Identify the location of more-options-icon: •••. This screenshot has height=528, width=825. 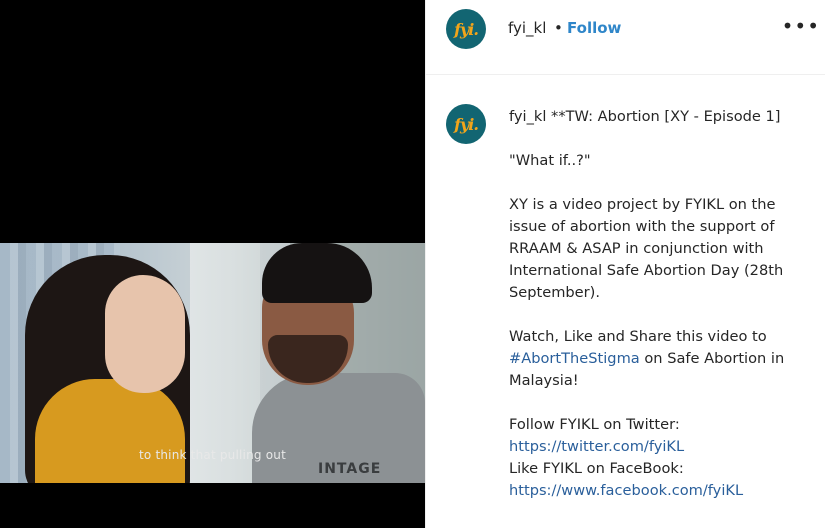
(801, 26).